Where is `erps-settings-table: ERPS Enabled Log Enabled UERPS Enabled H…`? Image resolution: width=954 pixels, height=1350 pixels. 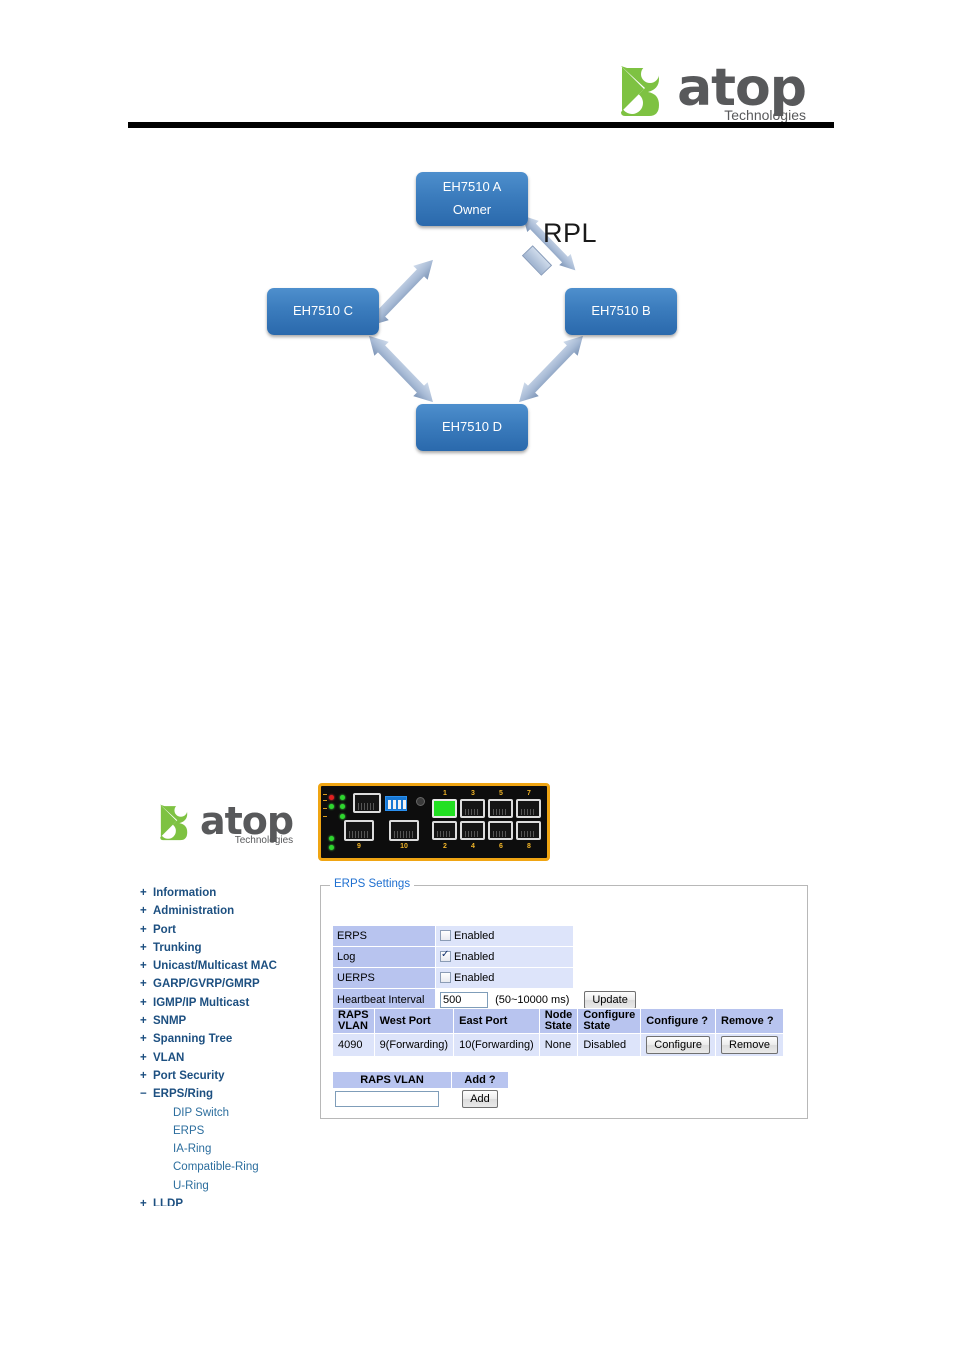 erps-settings-table: ERPS Enabled Log Enabled UERPS Enabled H… is located at coordinates (486, 968).